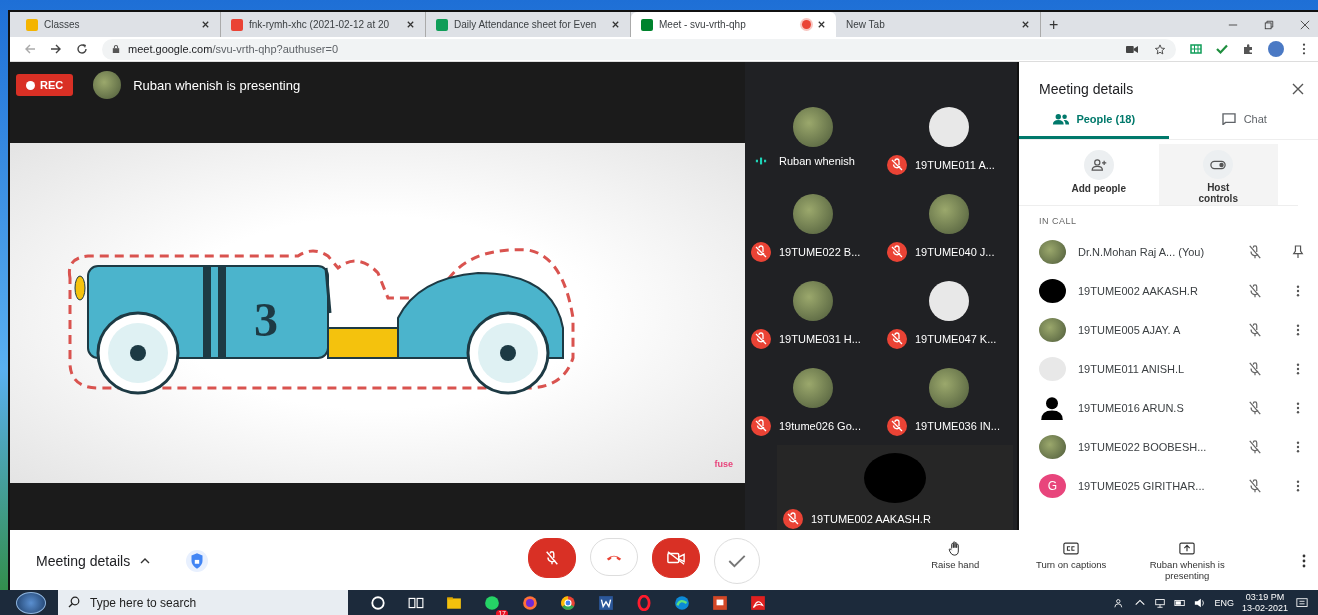 This screenshot has height=615, width=1318. What do you see at coordinates (1058, 221) in the screenshot?
I see `section-label: IN CALL` at bounding box center [1058, 221].